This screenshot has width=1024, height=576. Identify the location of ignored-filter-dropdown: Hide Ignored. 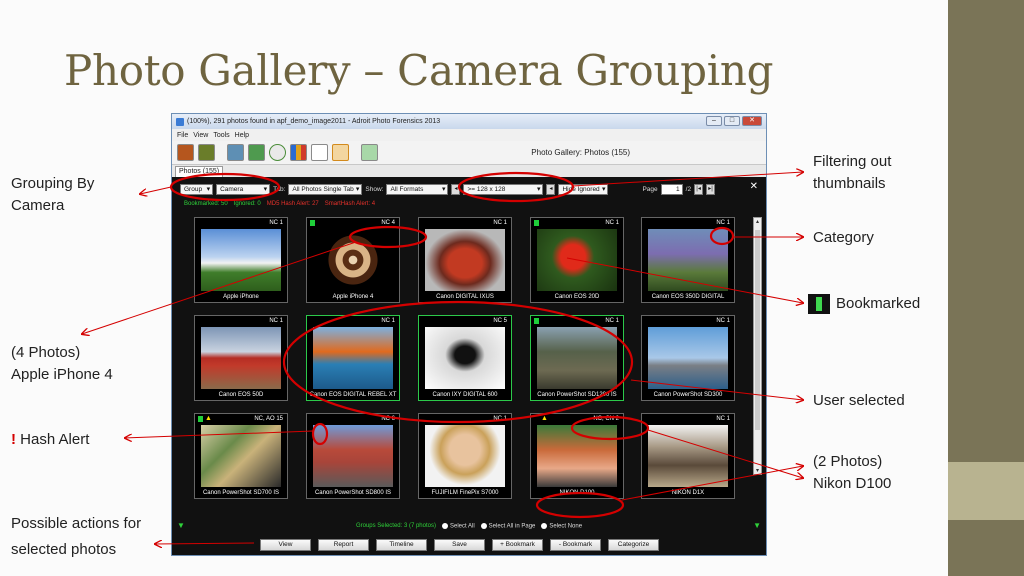
(583, 189).